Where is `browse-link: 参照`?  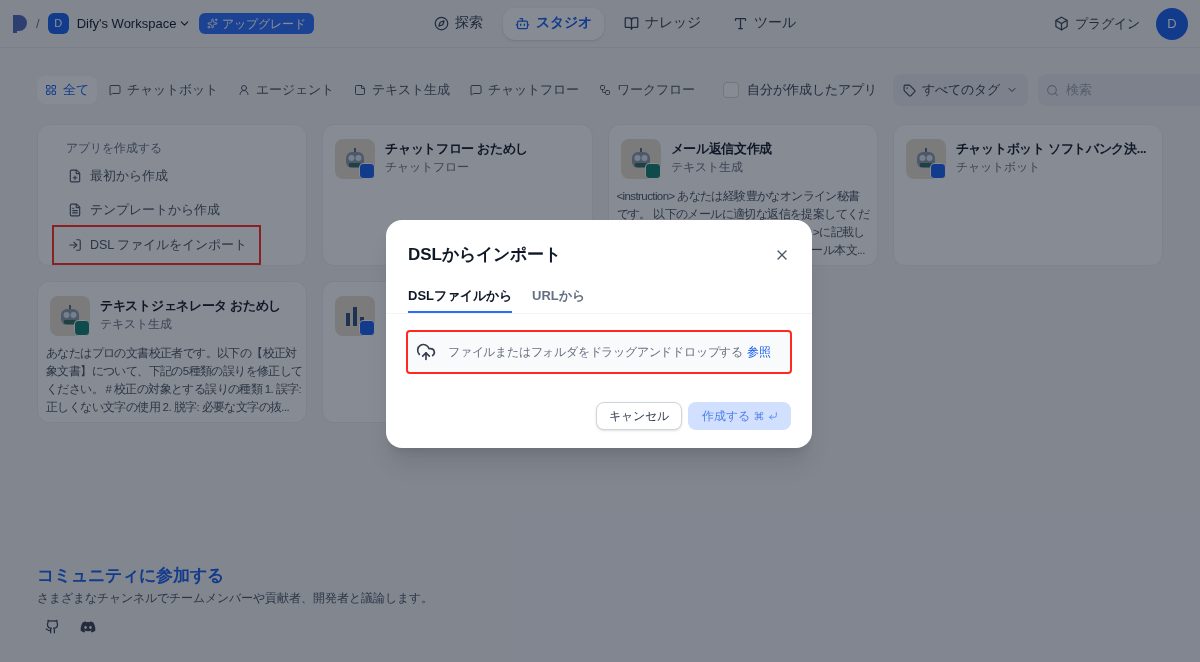 browse-link: 参照 is located at coordinates (759, 352).